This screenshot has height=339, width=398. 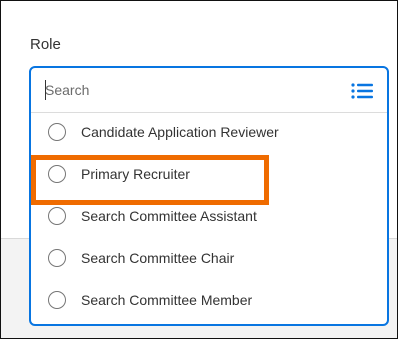 What do you see at coordinates (169, 216) in the screenshot?
I see `option-label: Search Committee Assistant` at bounding box center [169, 216].